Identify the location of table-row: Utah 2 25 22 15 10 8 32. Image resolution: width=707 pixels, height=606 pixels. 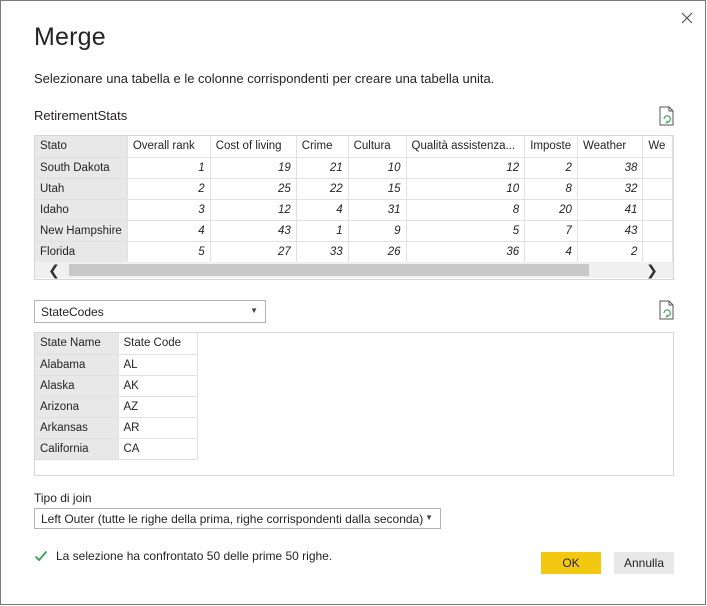
(354, 189).